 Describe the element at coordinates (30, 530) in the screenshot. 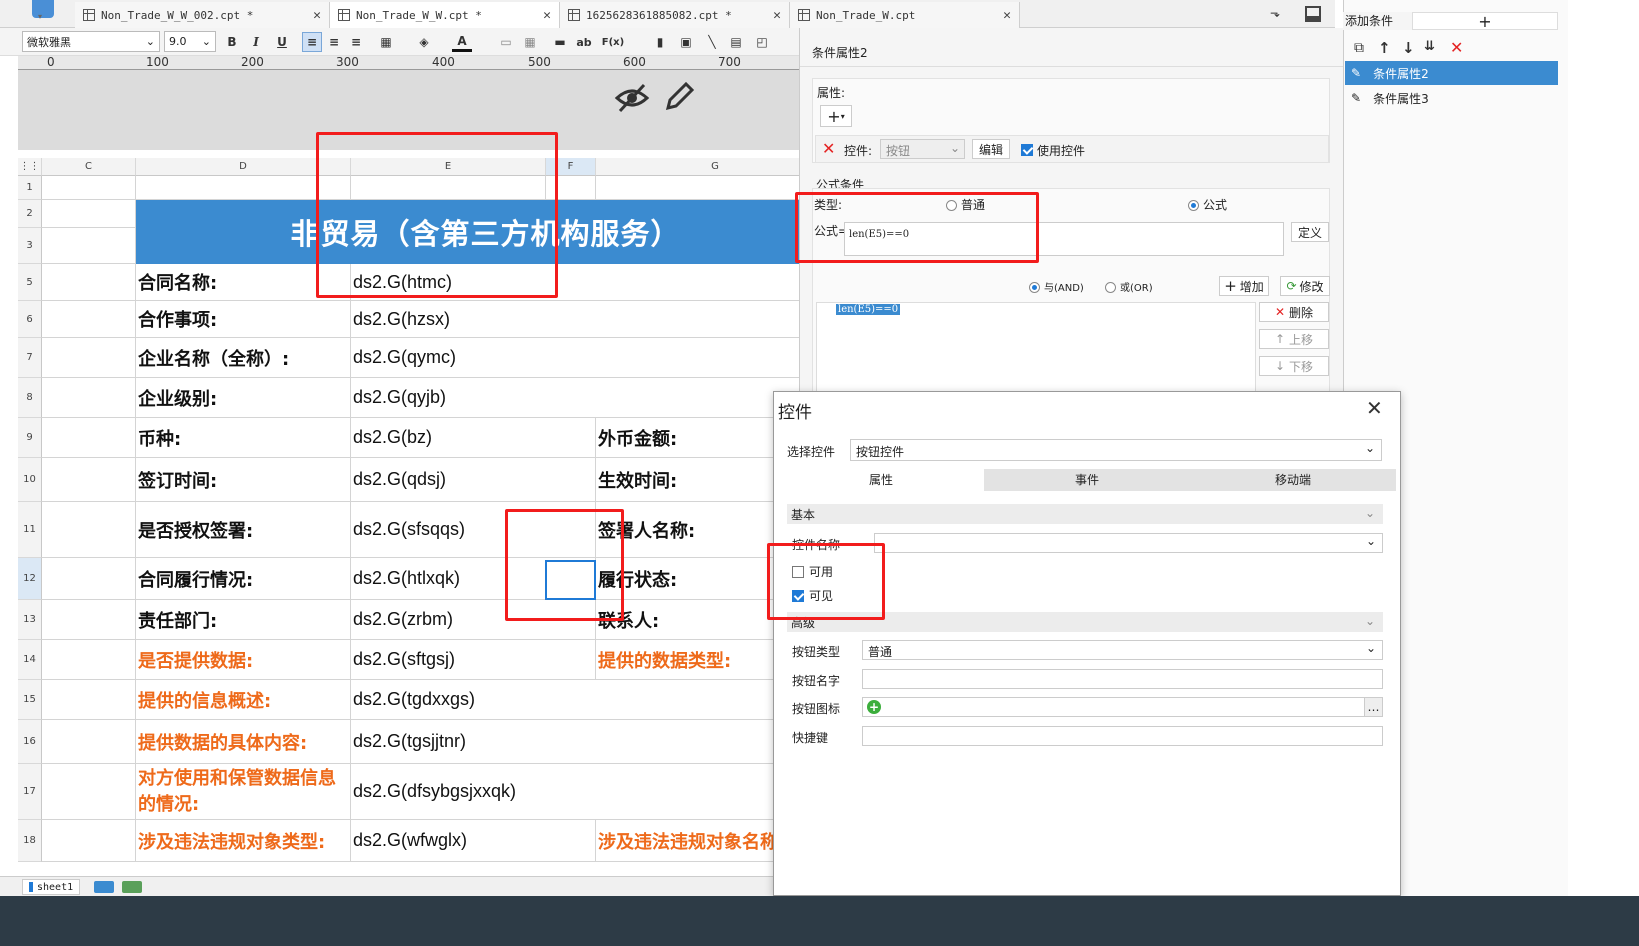

I see `row-header: 11` at that location.